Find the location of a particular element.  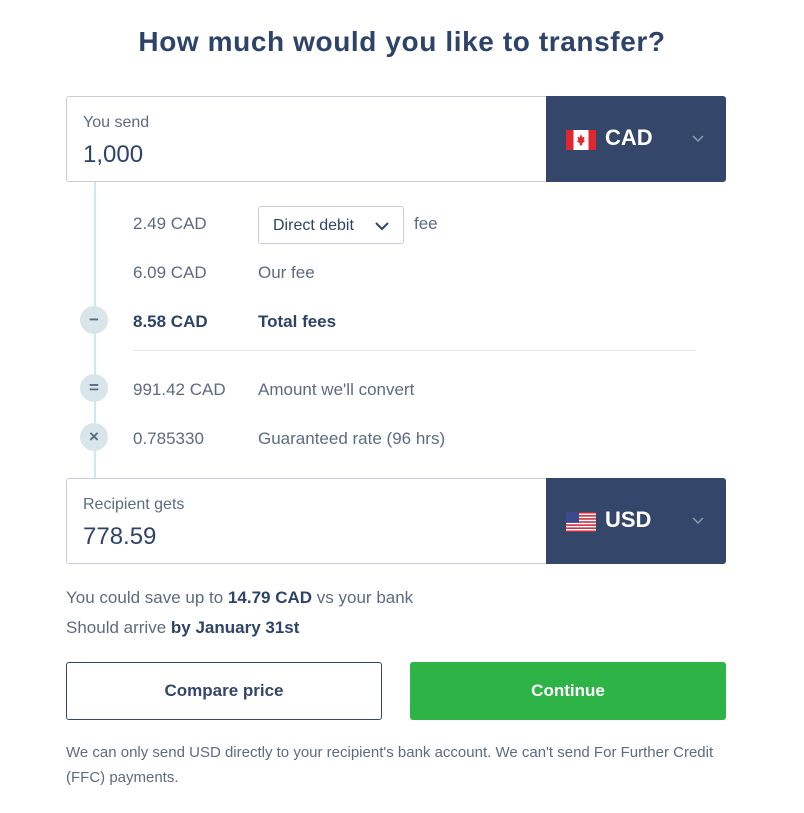

convert-amount: 991.42 CAD is located at coordinates (179, 389).